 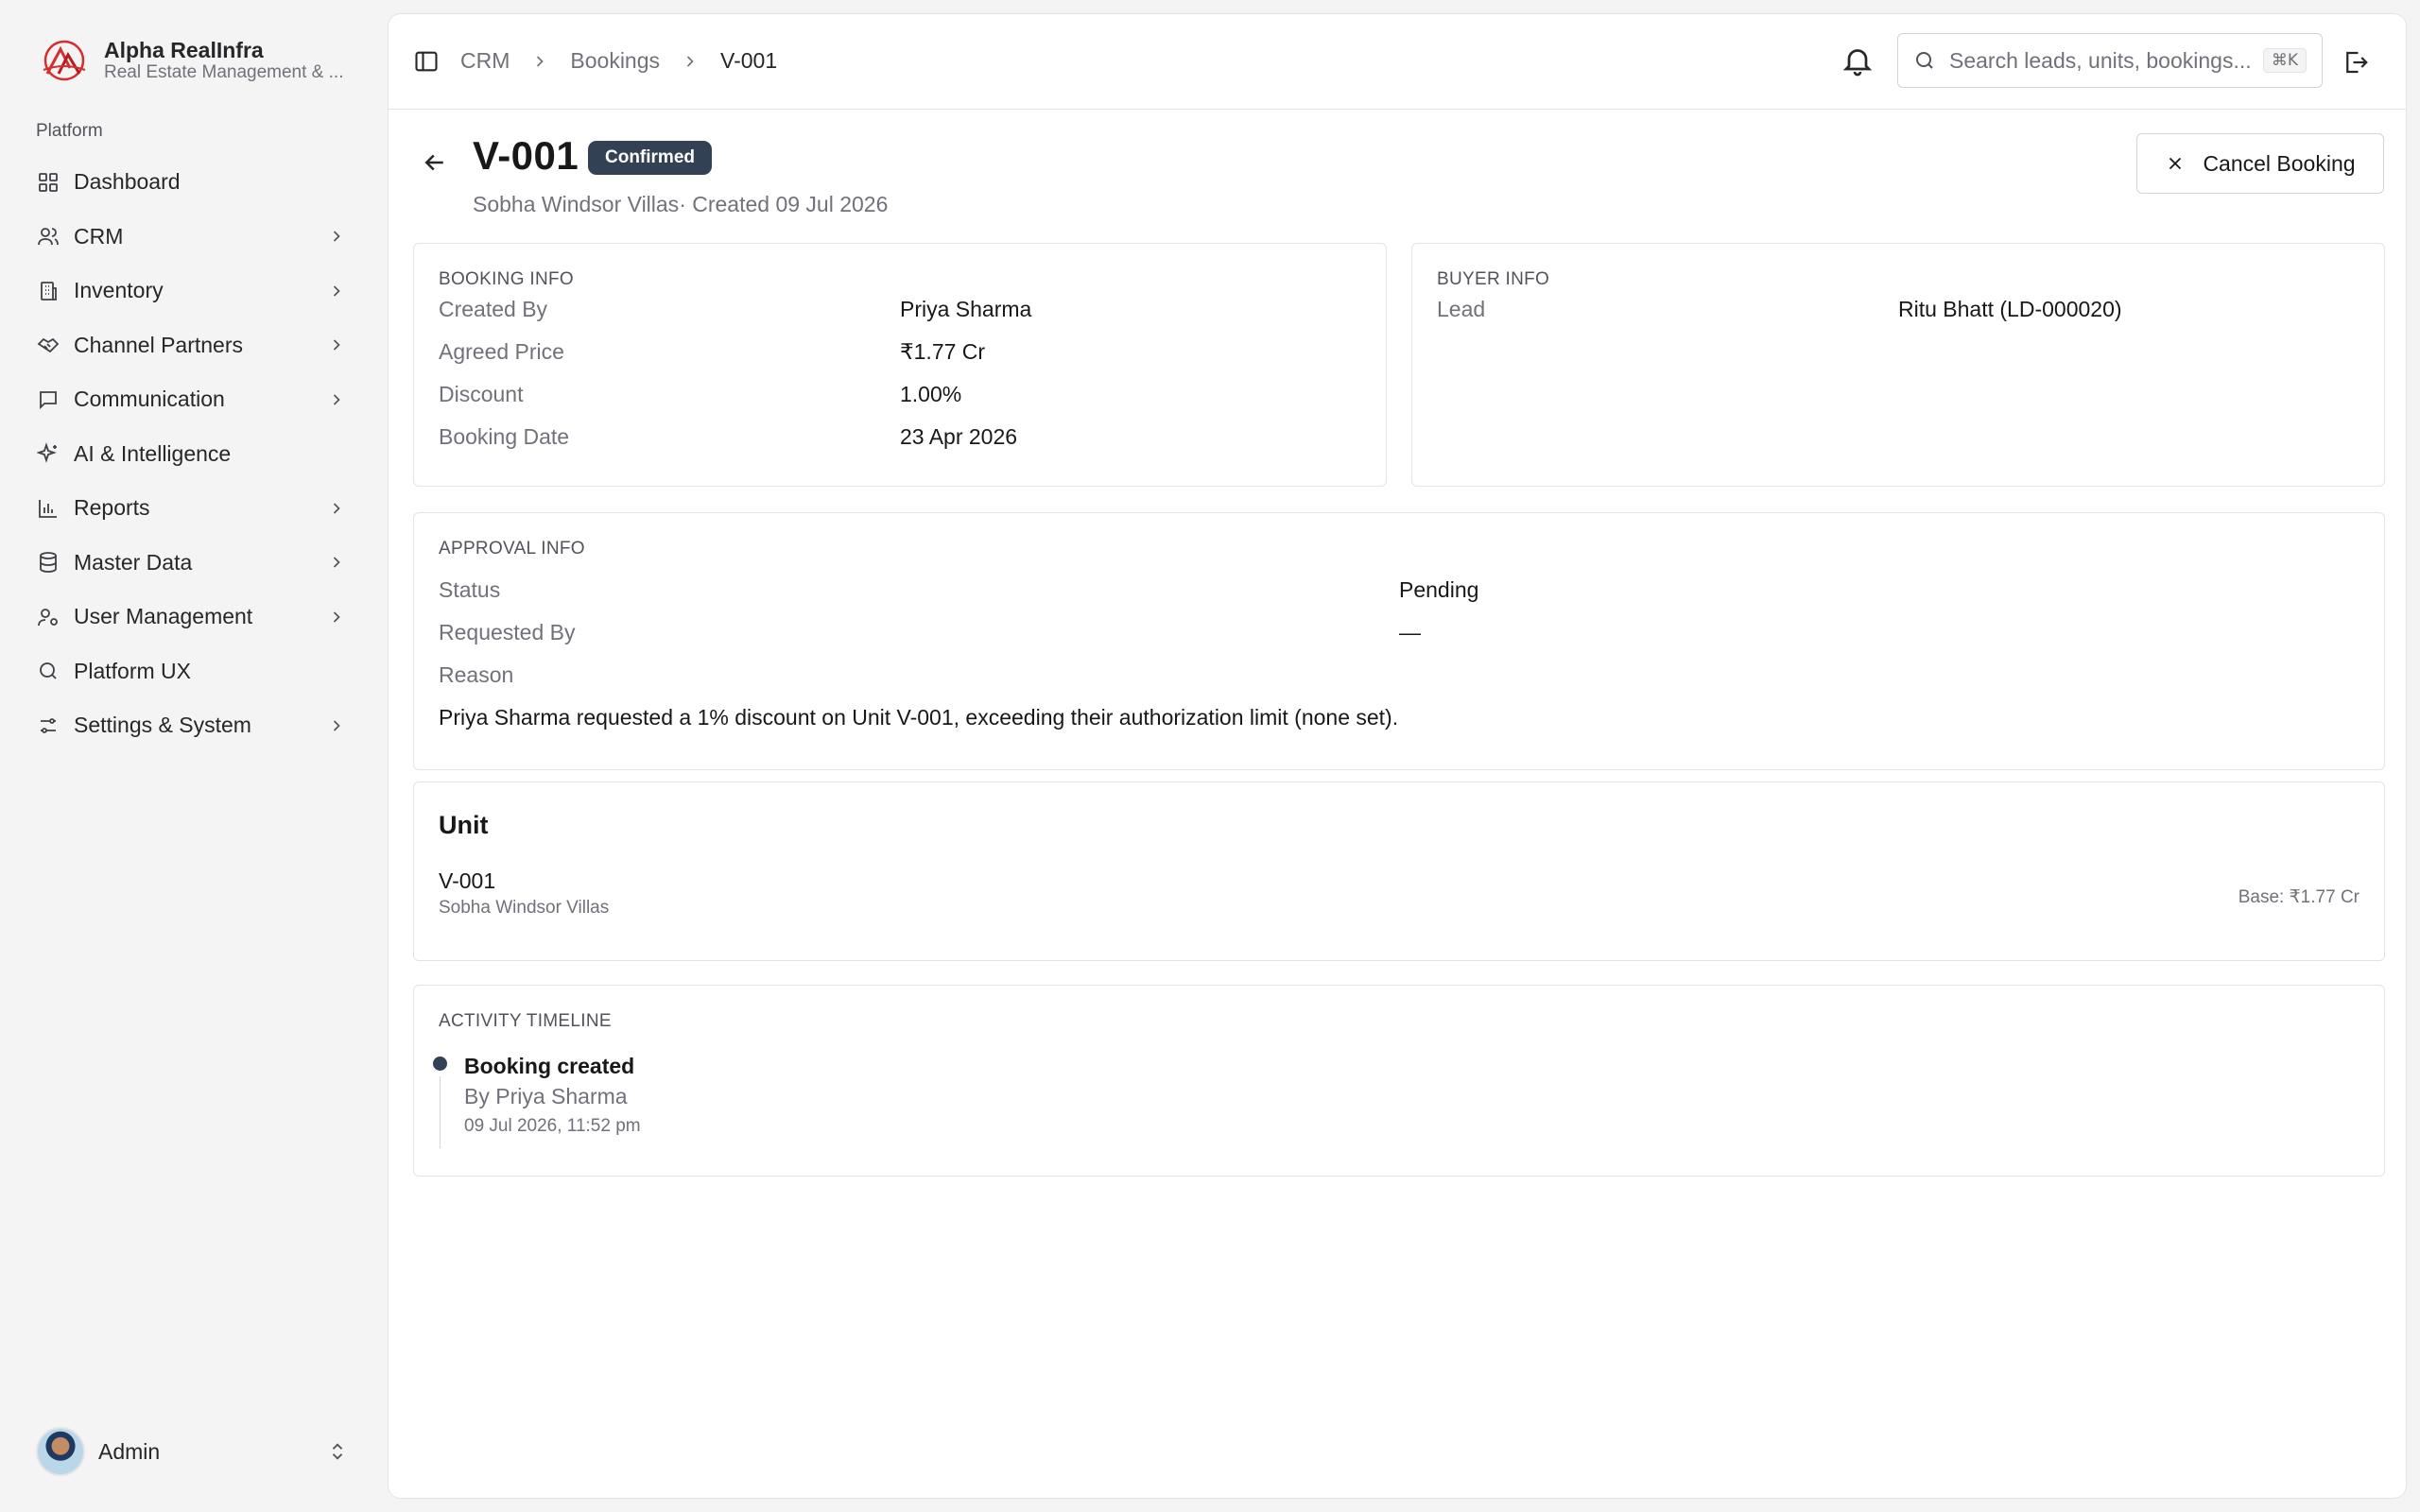 What do you see at coordinates (2175, 163) in the screenshot?
I see `close-icon` at bounding box center [2175, 163].